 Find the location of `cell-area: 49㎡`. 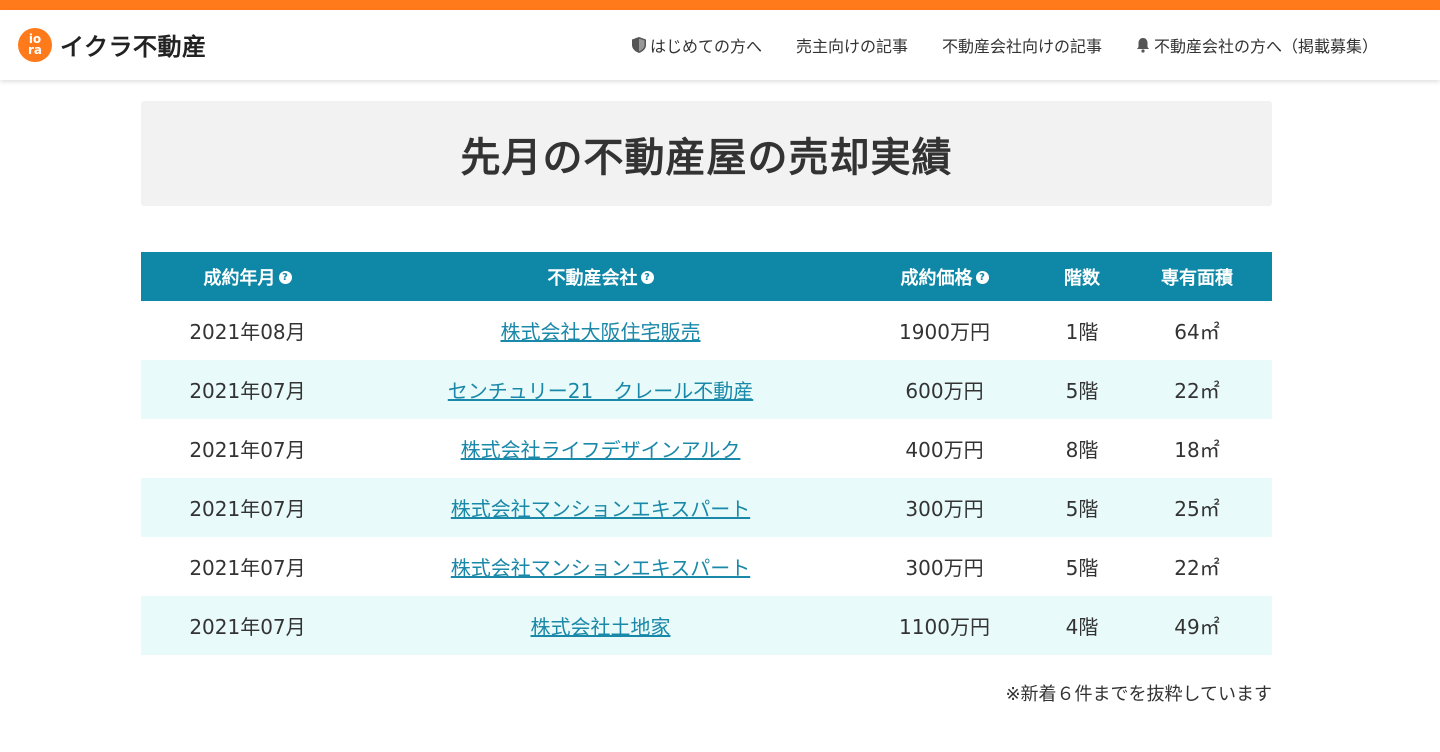

cell-area: 49㎡ is located at coordinates (1197, 627).